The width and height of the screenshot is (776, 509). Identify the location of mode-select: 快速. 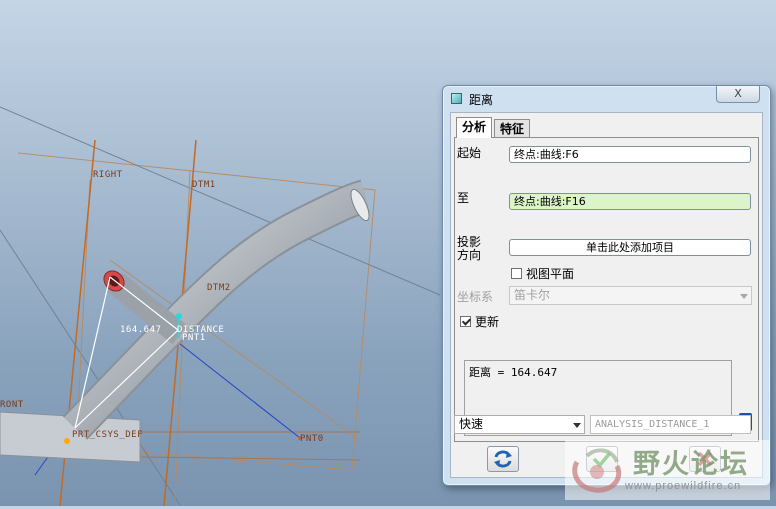
(519, 424).